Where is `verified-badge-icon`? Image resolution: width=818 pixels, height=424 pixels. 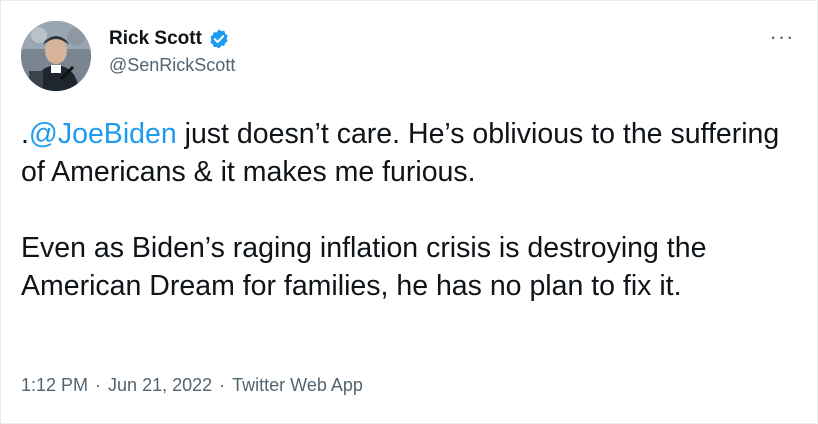 verified-badge-icon is located at coordinates (219, 39).